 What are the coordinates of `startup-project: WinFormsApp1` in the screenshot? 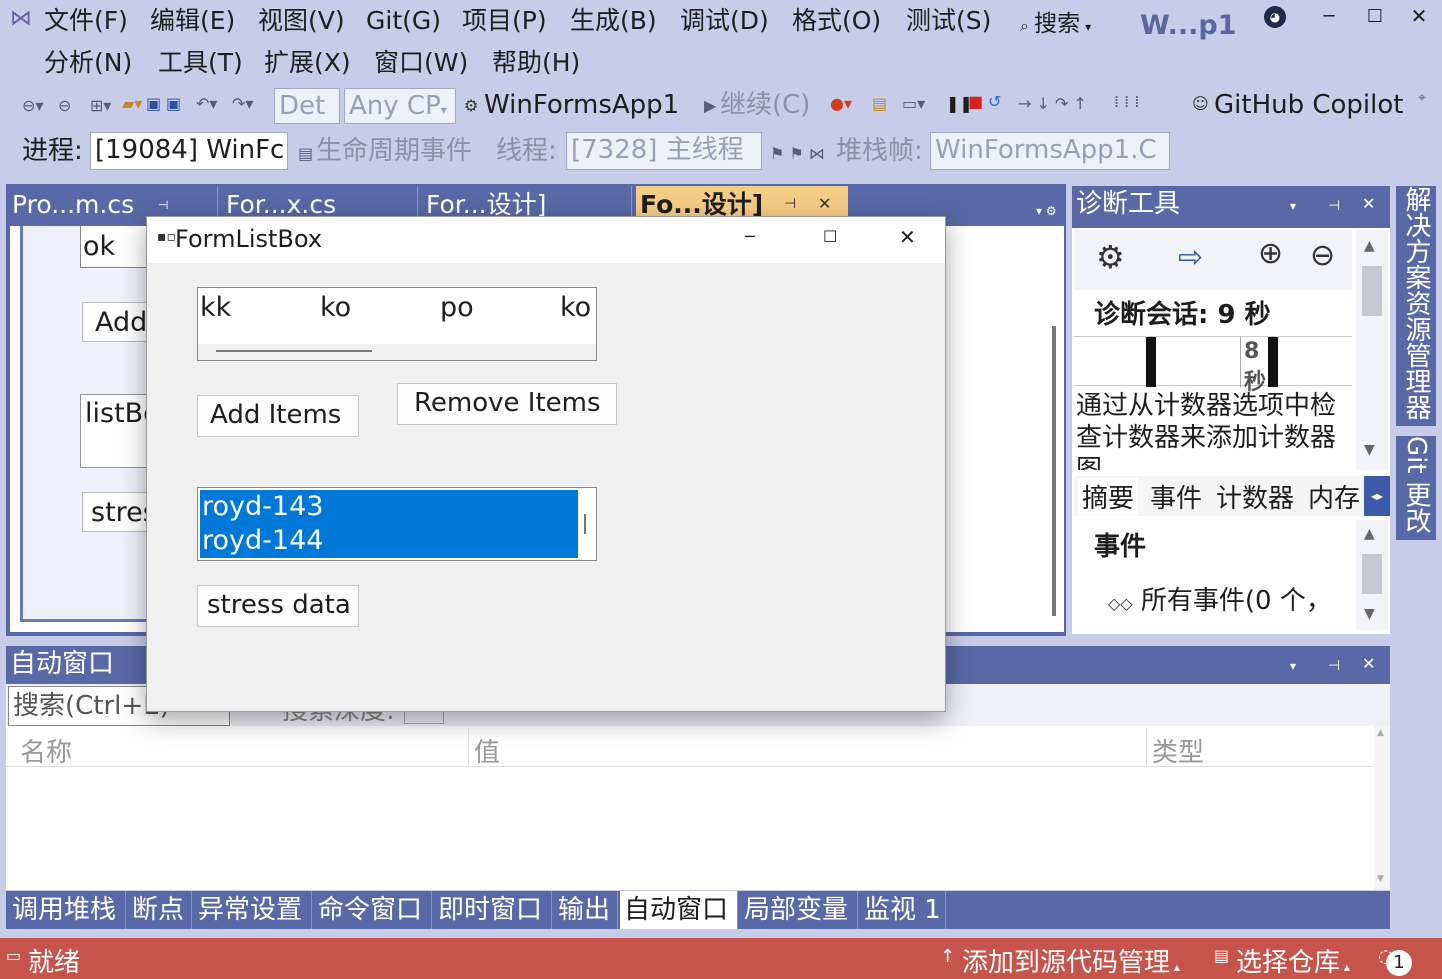 It's located at (581, 105).